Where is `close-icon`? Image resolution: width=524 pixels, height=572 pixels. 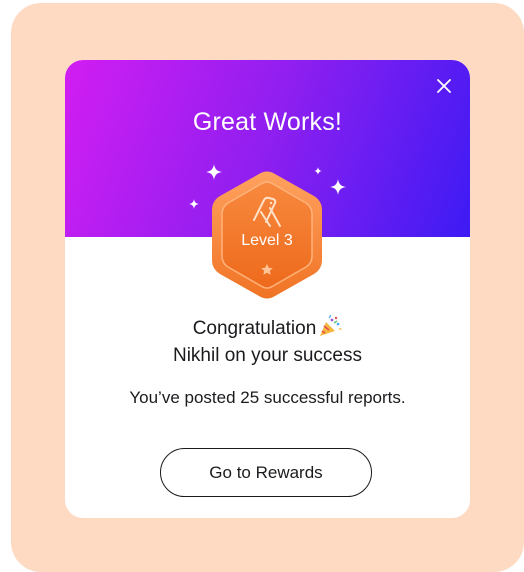
close-icon is located at coordinates (444, 86).